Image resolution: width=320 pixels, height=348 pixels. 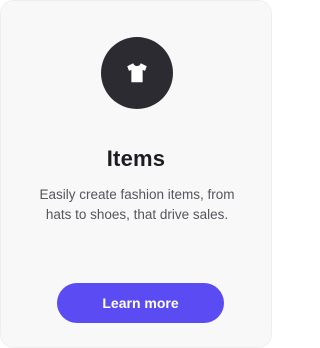 I want to click on card-title: Items, so click(x=136, y=158).